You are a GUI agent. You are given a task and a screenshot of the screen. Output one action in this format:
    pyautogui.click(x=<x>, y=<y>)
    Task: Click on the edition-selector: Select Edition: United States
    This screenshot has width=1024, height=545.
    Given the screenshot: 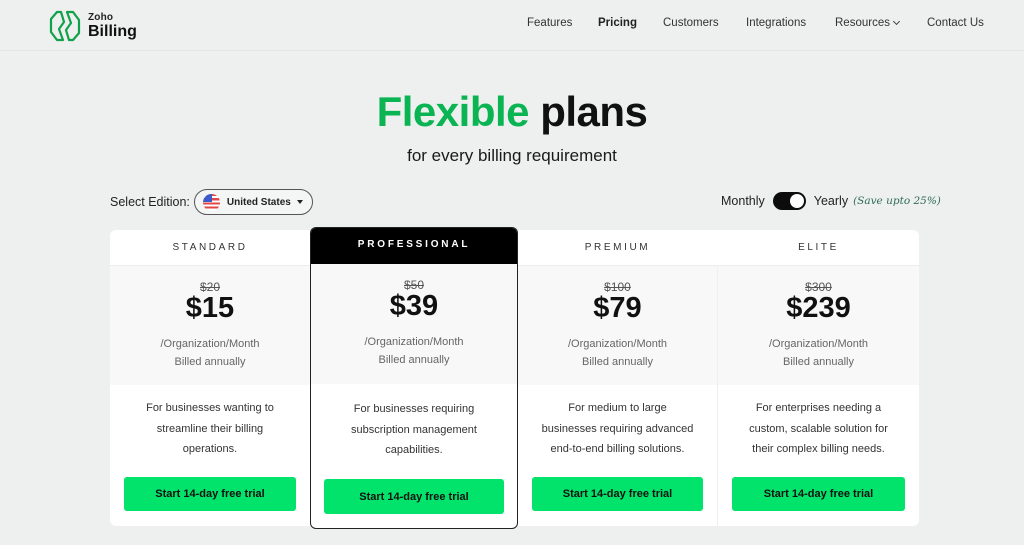 What is the action you would take?
    pyautogui.click(x=211, y=202)
    